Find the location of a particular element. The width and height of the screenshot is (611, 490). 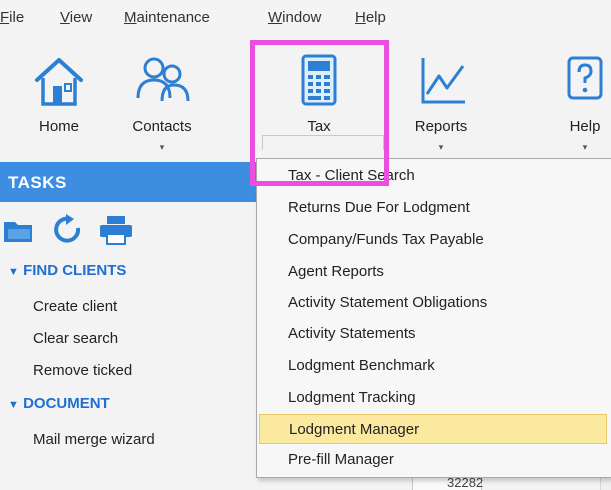

clear-search-link: Clear search is located at coordinates (75, 338).